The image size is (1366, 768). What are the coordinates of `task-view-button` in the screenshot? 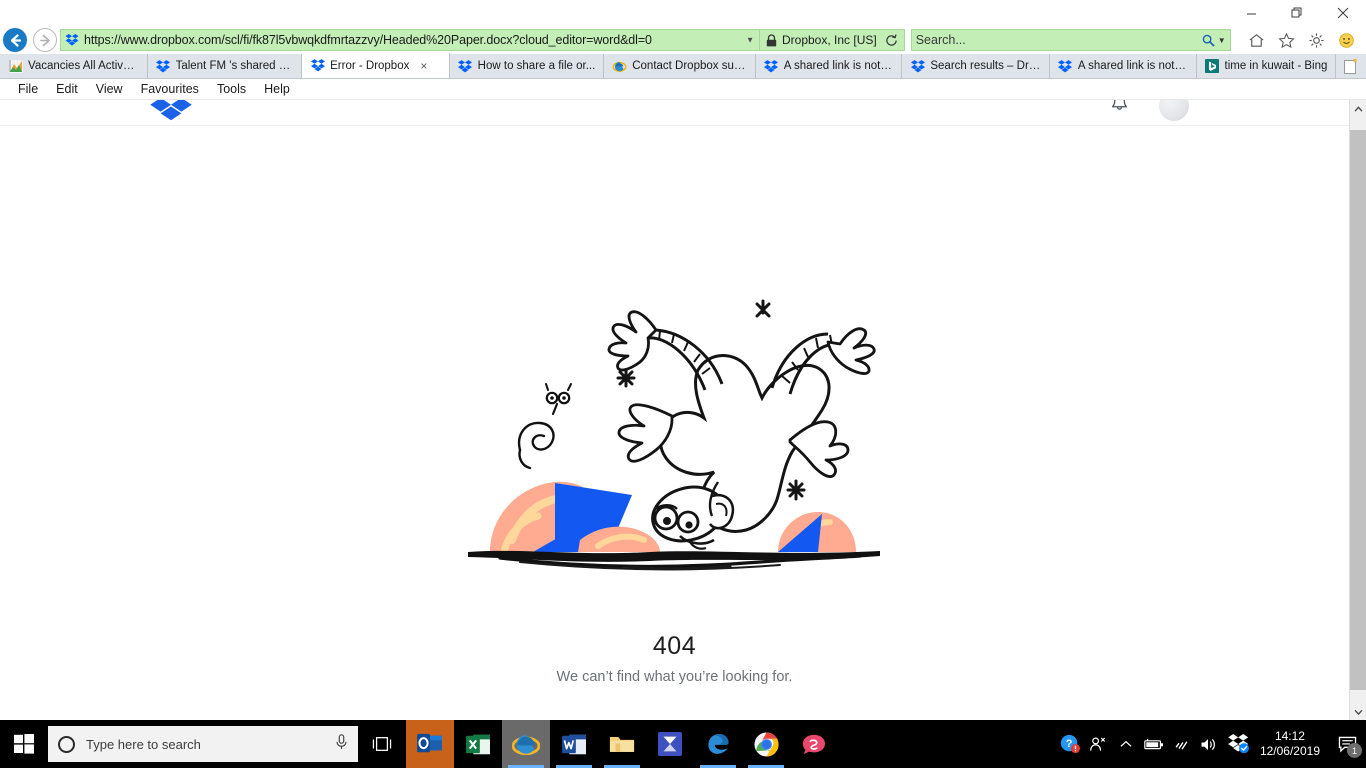 It's located at (382, 744).